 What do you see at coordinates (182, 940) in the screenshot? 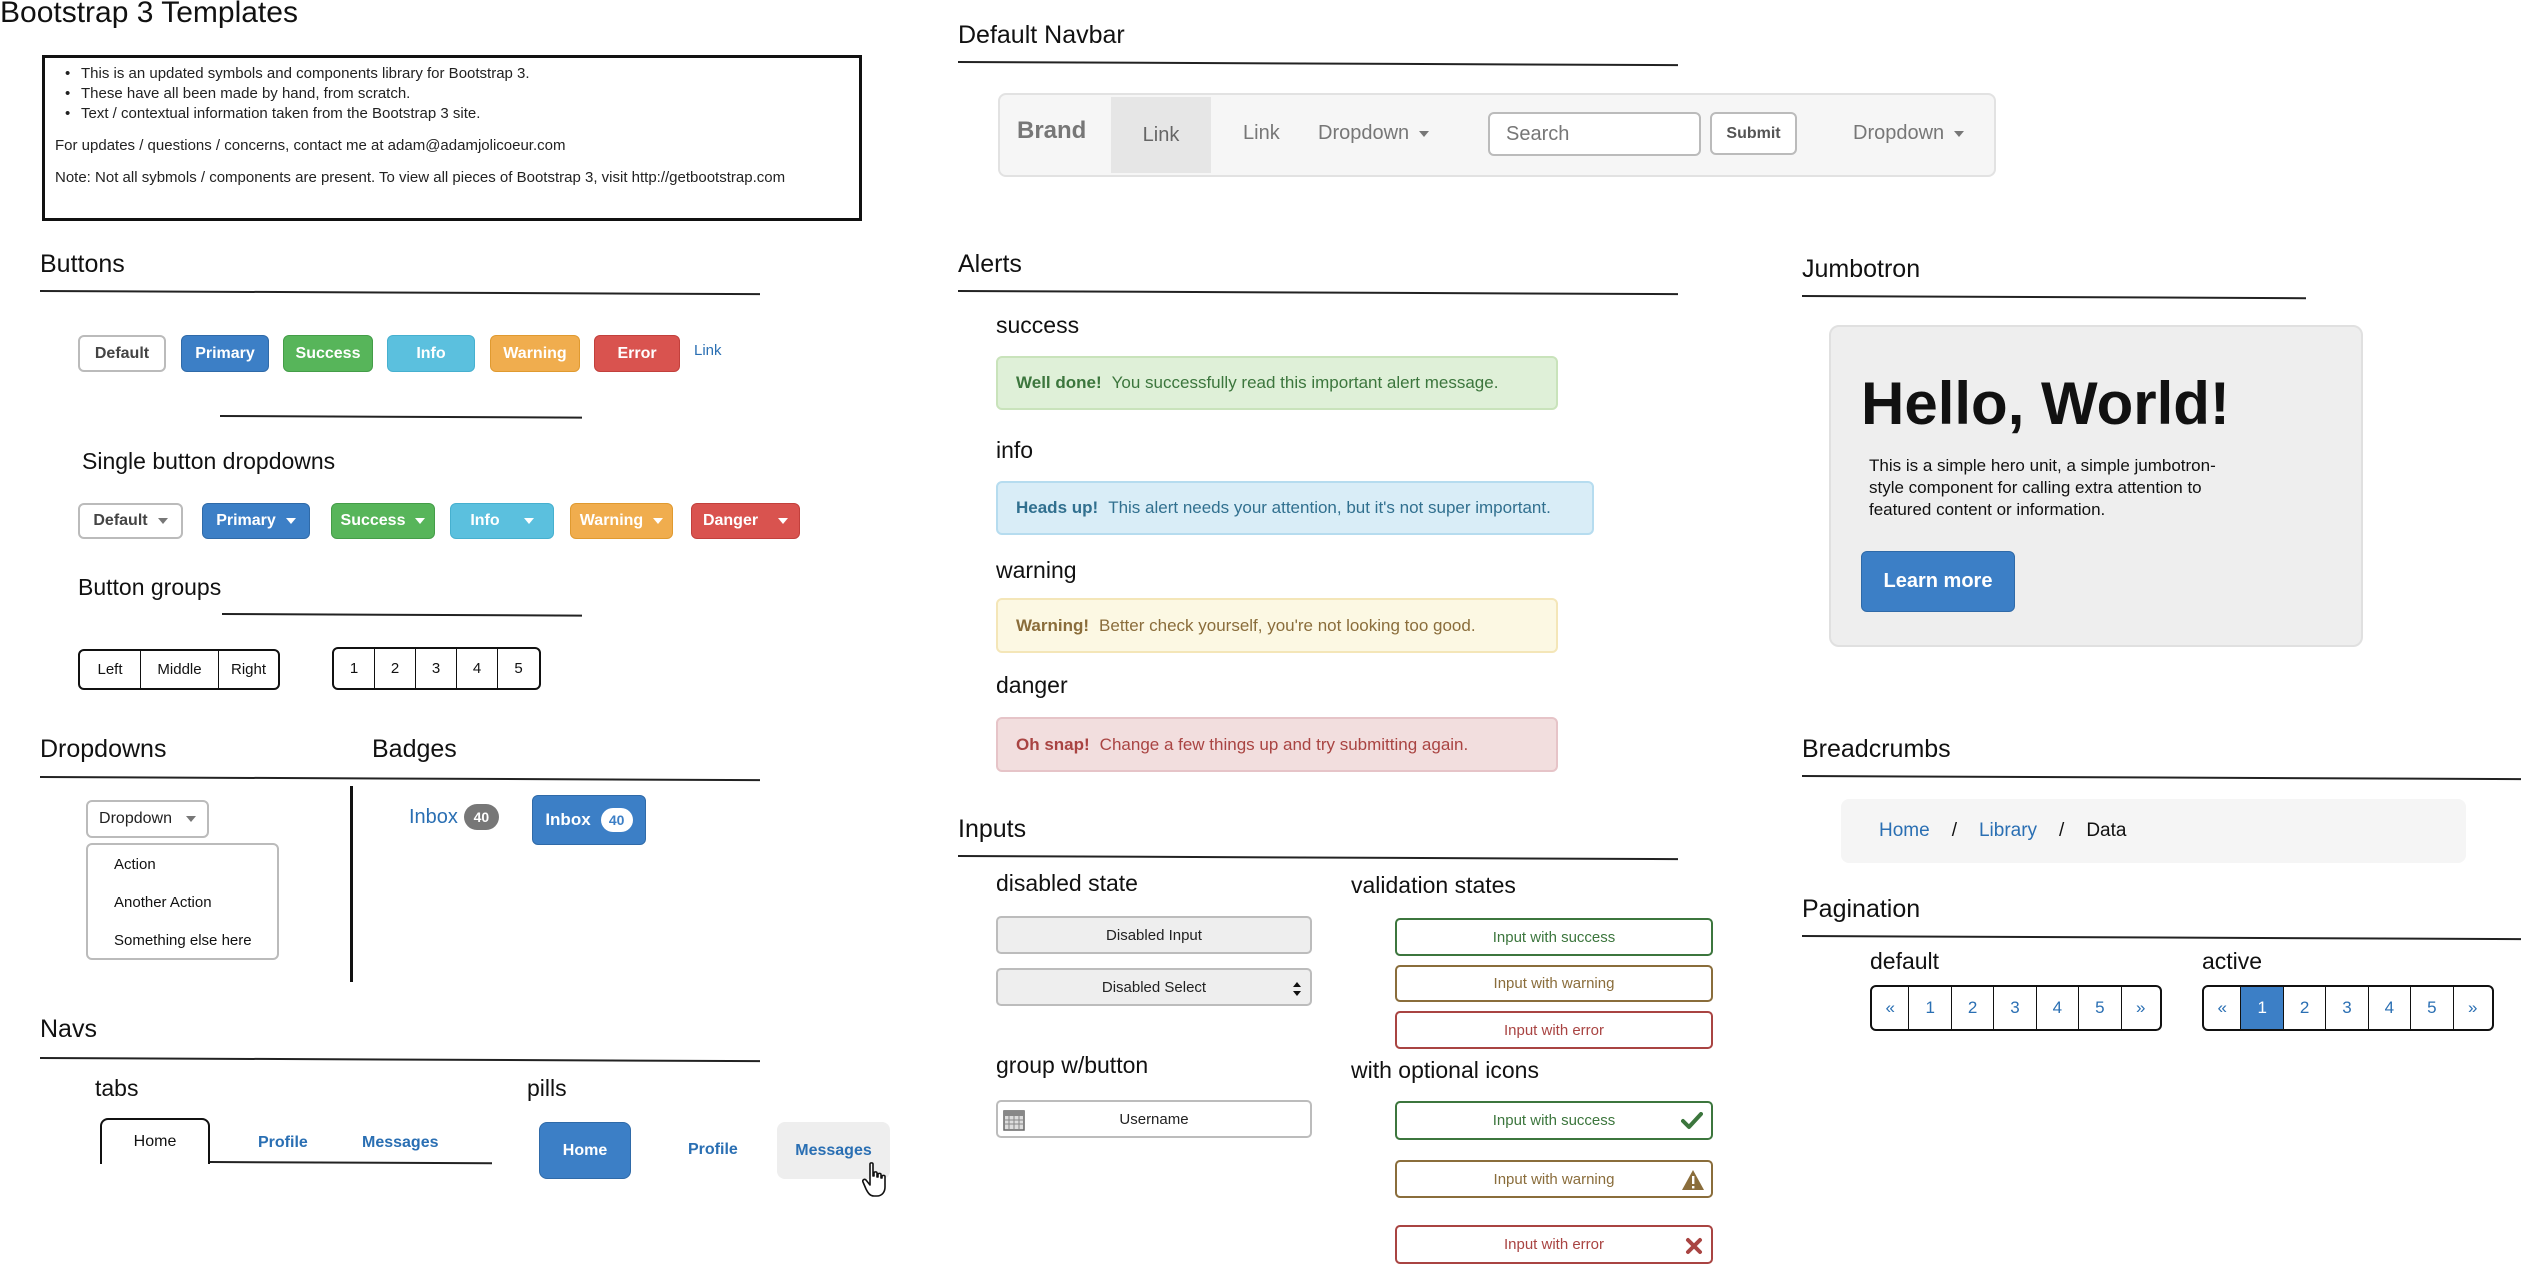
I see `dropdown-menu-item: Something else here` at bounding box center [182, 940].